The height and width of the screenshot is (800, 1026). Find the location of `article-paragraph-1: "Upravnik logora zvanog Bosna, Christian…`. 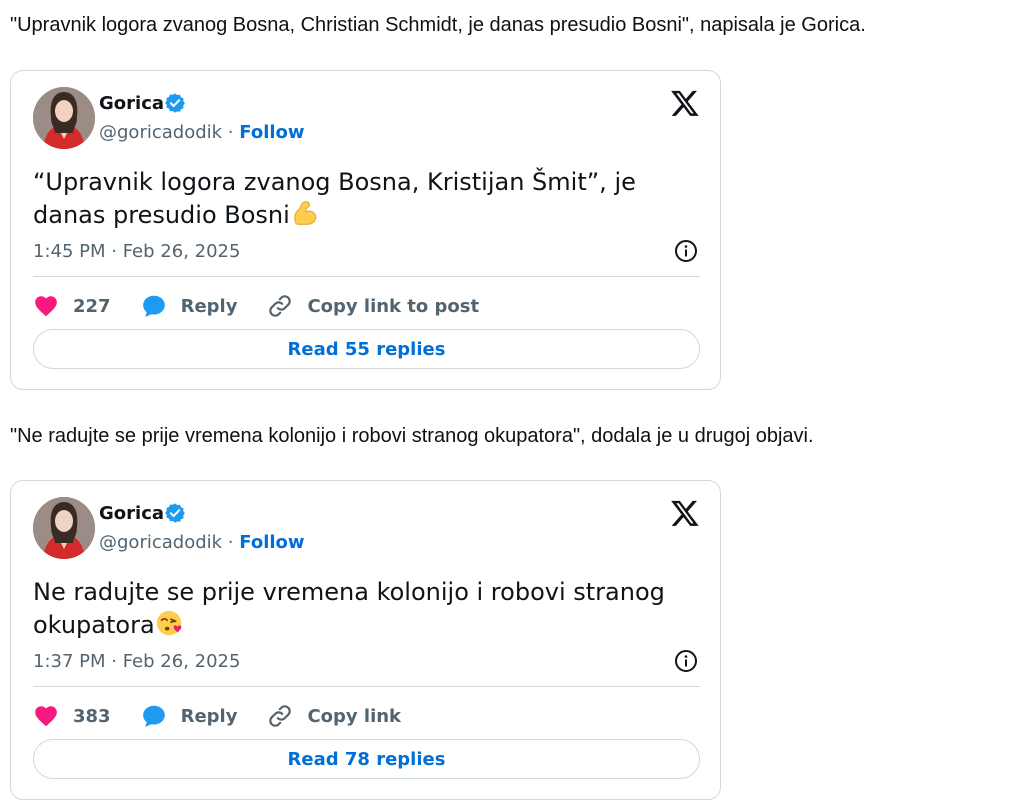

article-paragraph-1: "Upravnik logora zvanog Bosna, Christian… is located at coordinates (438, 25).